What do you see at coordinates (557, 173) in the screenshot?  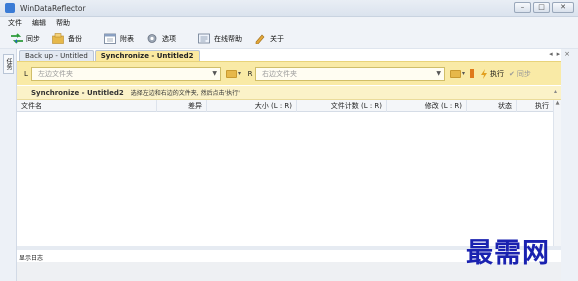 I see `vertical-scrollbar: ▲` at bounding box center [557, 173].